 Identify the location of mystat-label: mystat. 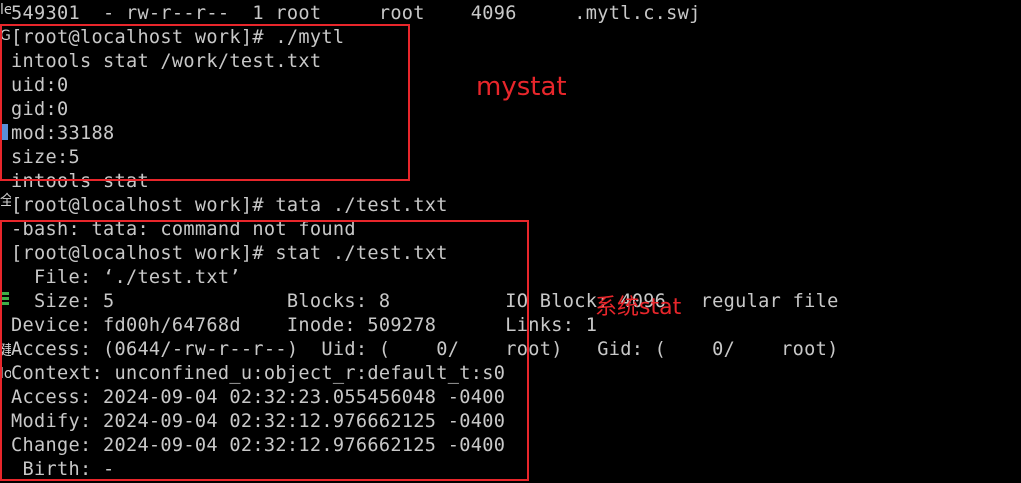
(521, 87).